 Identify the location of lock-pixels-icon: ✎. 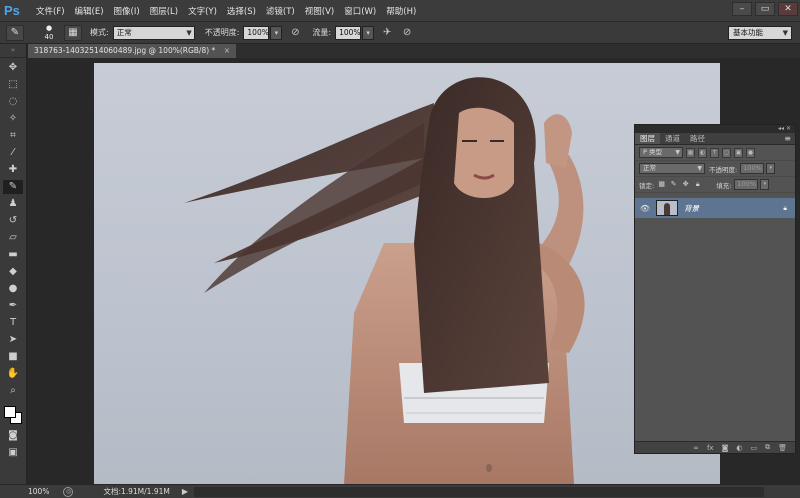
(673, 184).